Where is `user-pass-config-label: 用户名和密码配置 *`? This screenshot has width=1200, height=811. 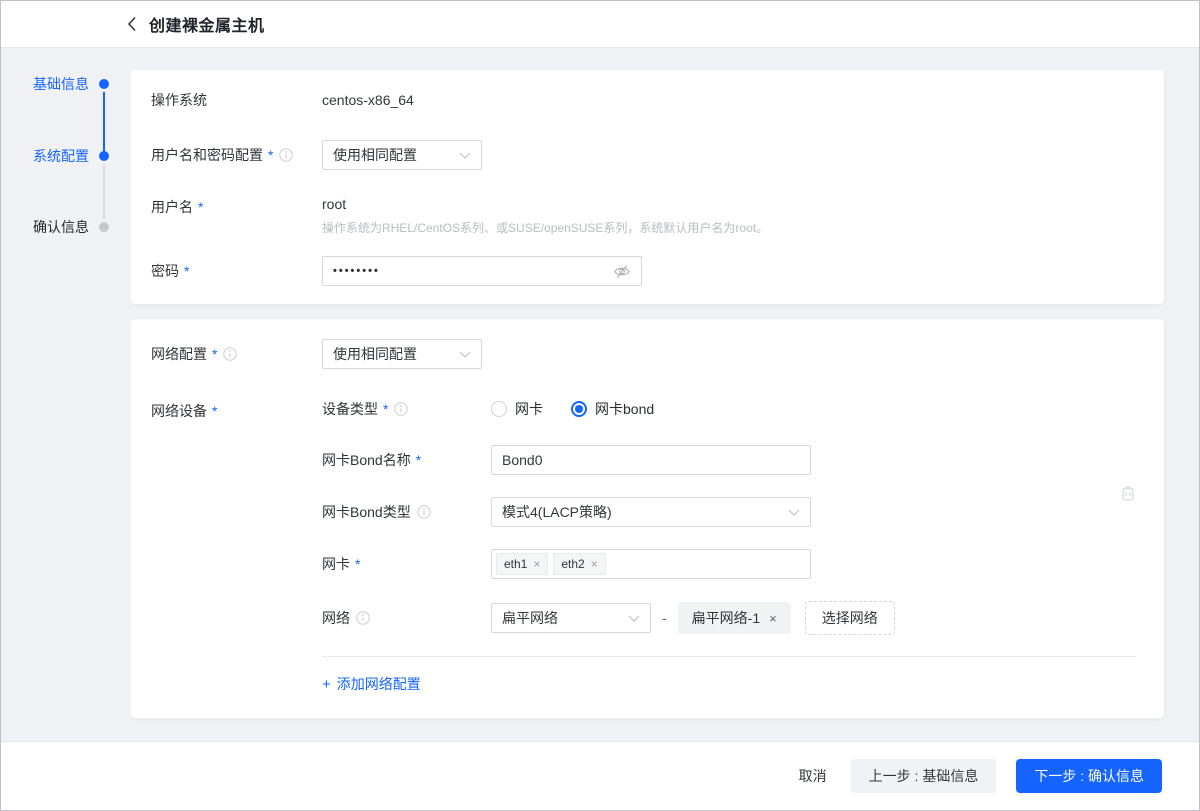 user-pass-config-label: 用户名和密码配置 * is located at coordinates (236, 155).